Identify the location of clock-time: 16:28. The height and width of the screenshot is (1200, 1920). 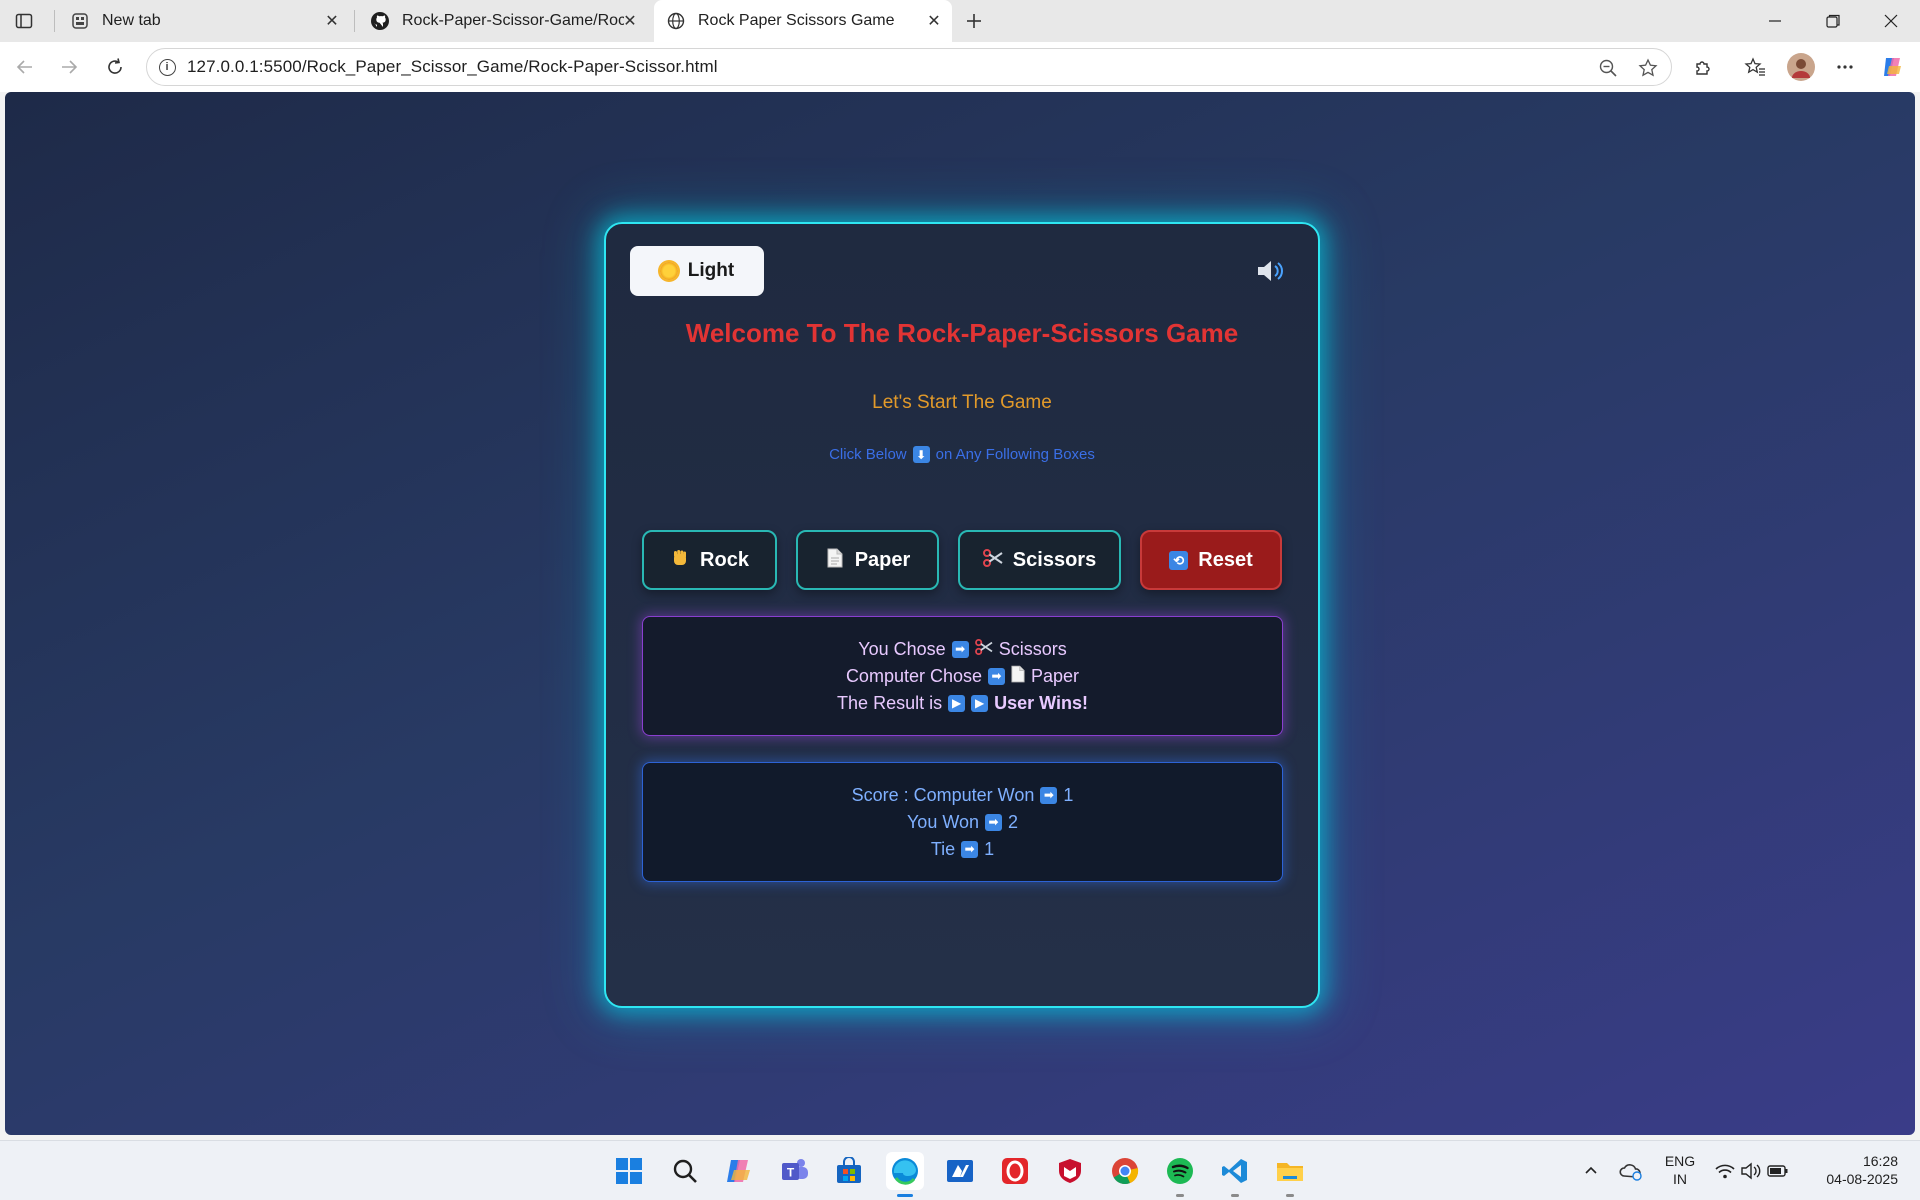
(1880, 1161).